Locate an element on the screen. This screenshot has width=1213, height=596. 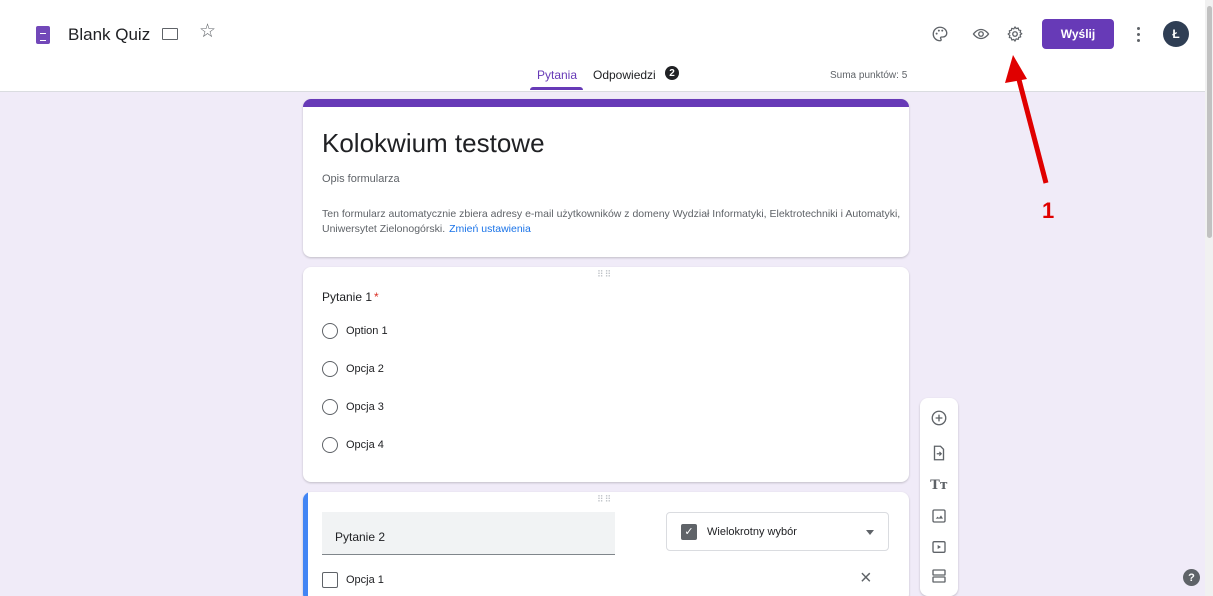
import-questions-icon is located at coordinates (939, 453).